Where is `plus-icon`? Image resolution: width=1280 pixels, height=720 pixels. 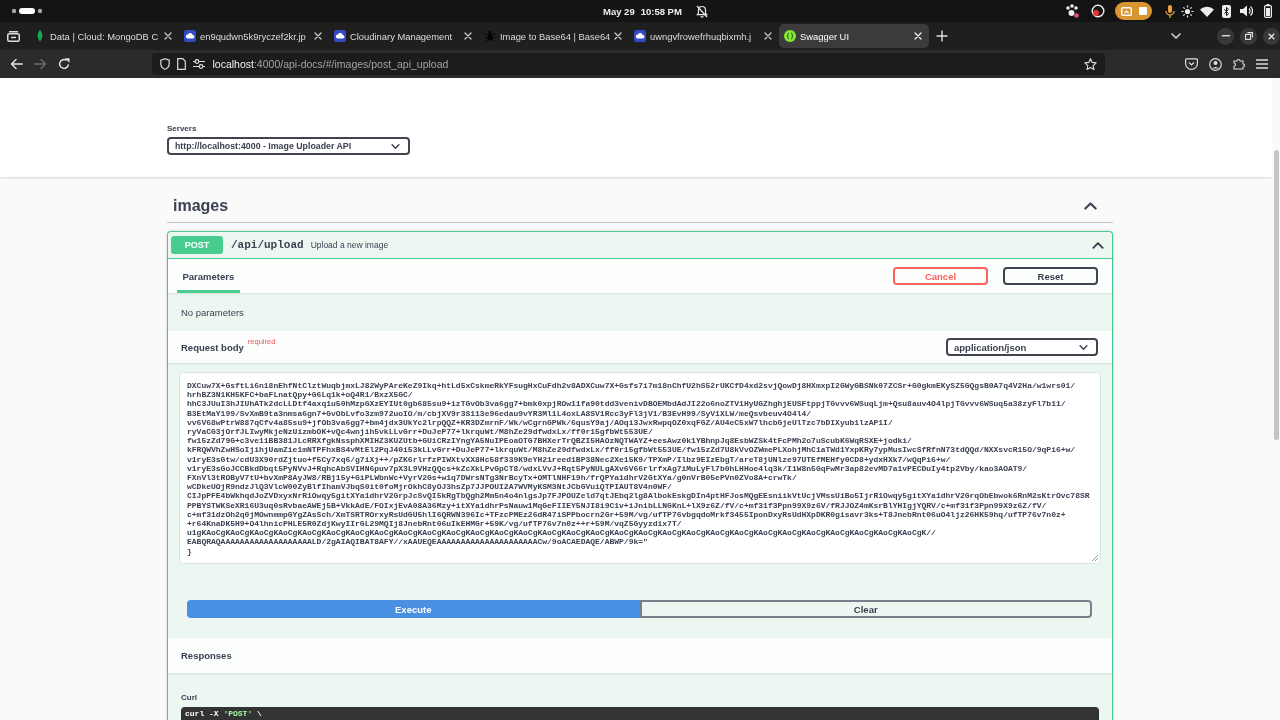
plus-icon is located at coordinates (942, 36).